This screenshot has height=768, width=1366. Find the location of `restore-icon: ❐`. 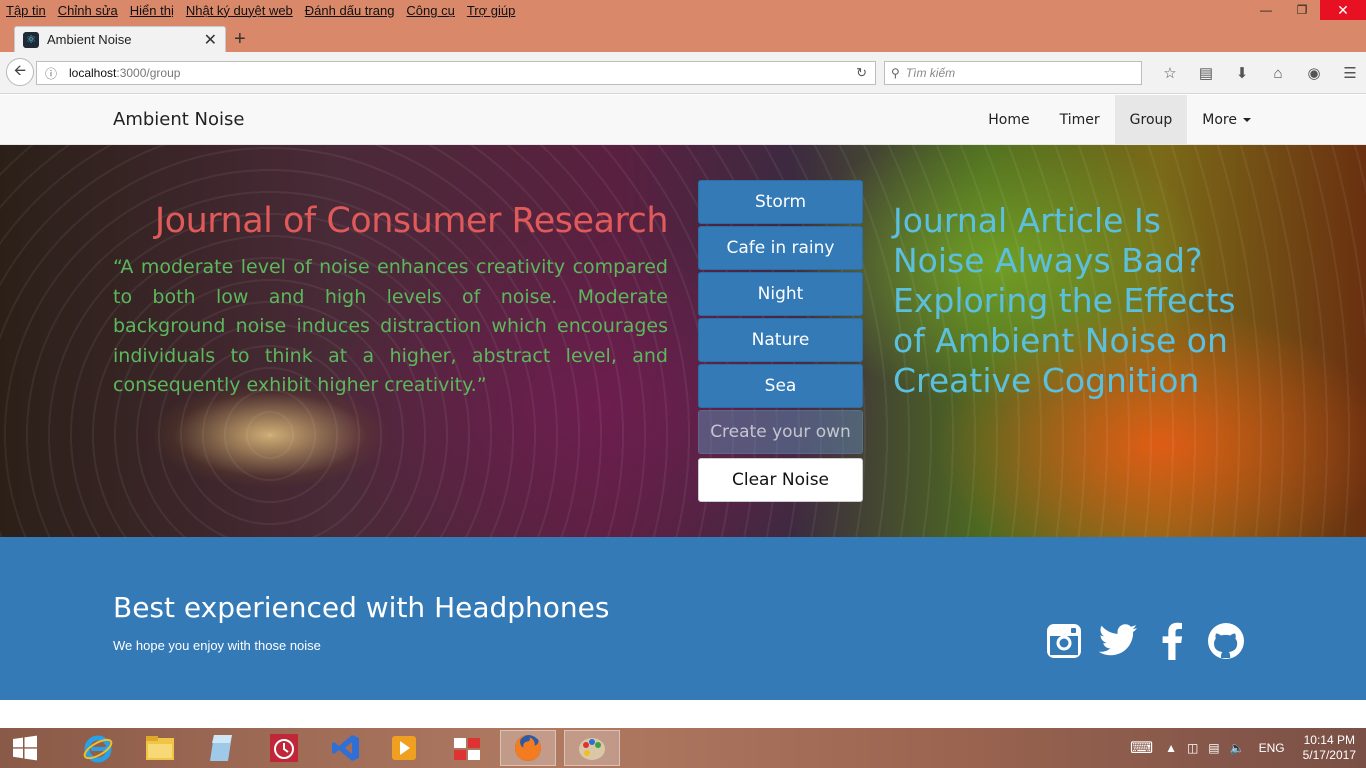

restore-icon: ❐ is located at coordinates (1302, 10).